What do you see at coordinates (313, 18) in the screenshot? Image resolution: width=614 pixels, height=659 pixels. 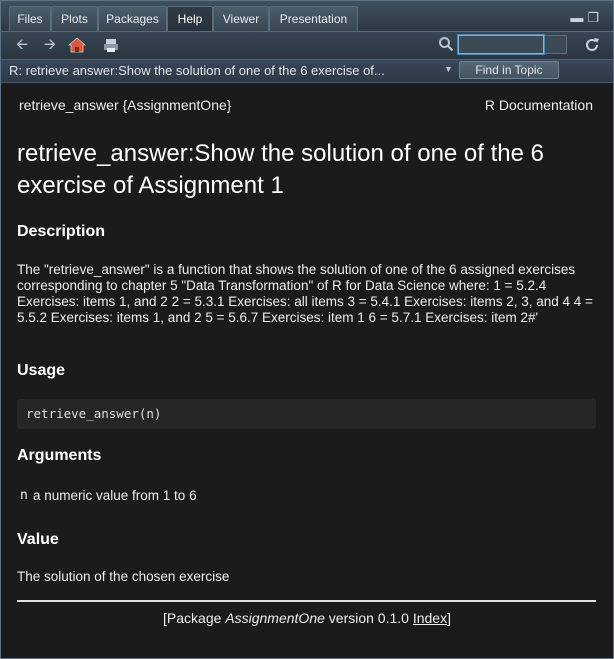 I see `tab-presentation: Presentation` at bounding box center [313, 18].